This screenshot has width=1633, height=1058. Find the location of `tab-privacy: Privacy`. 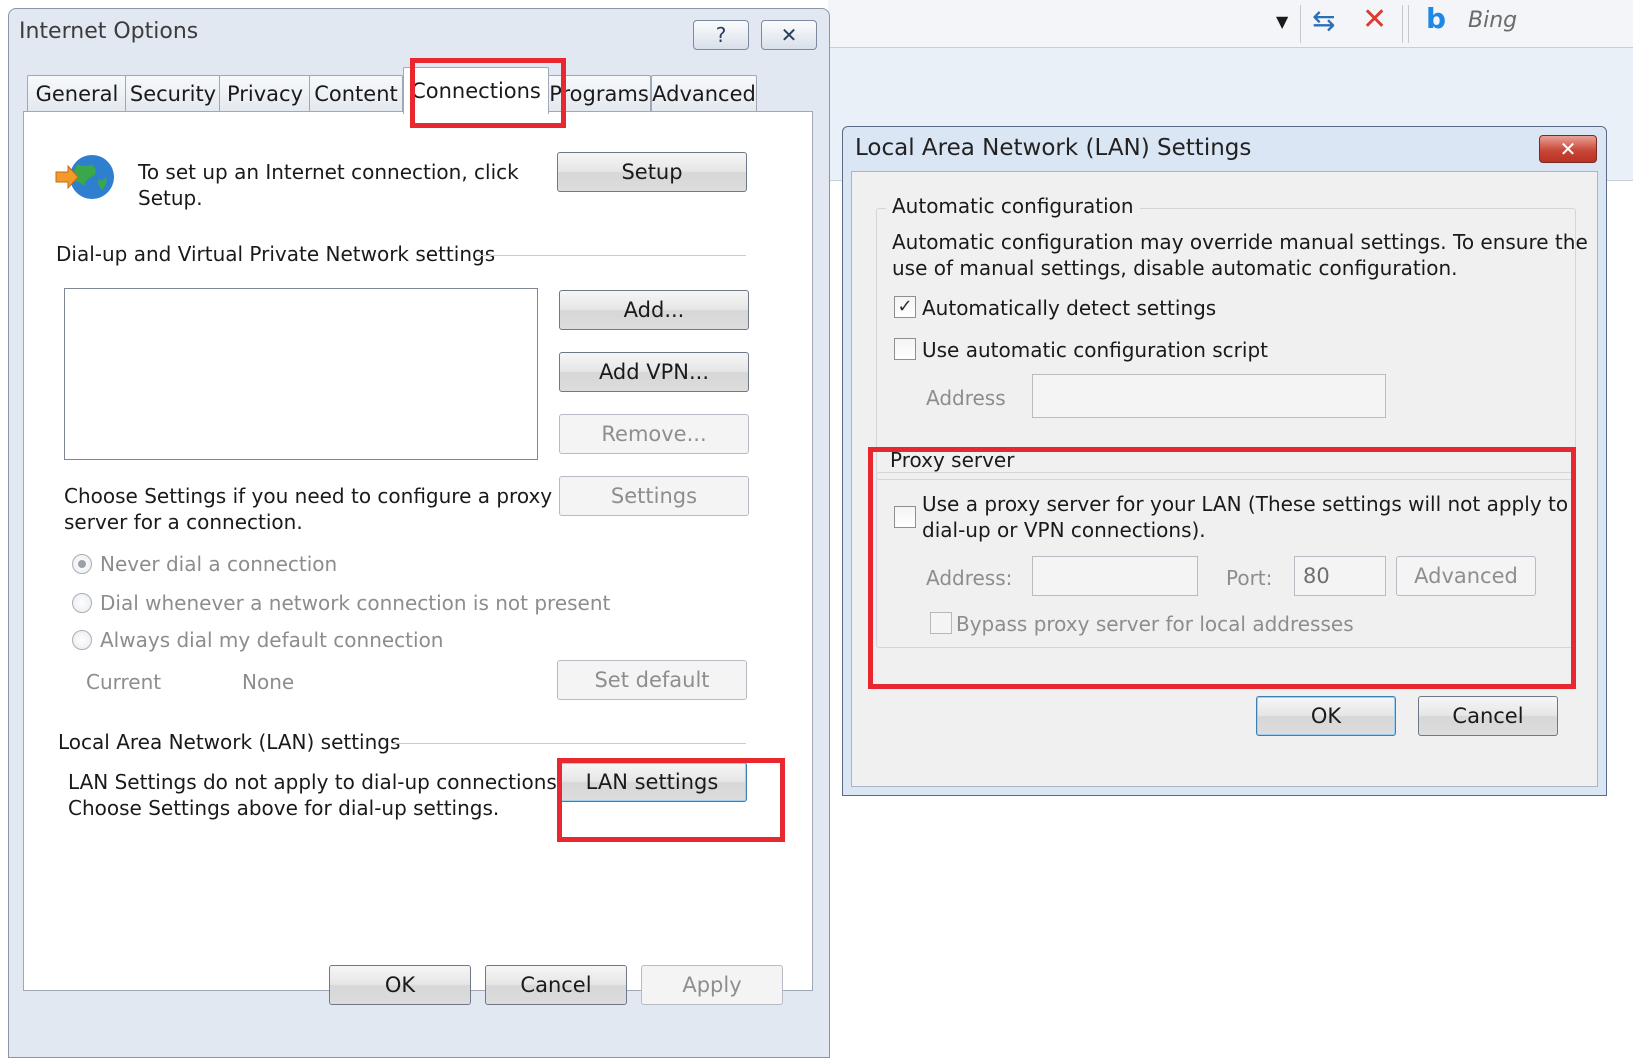

tab-privacy: Privacy is located at coordinates (265, 93).